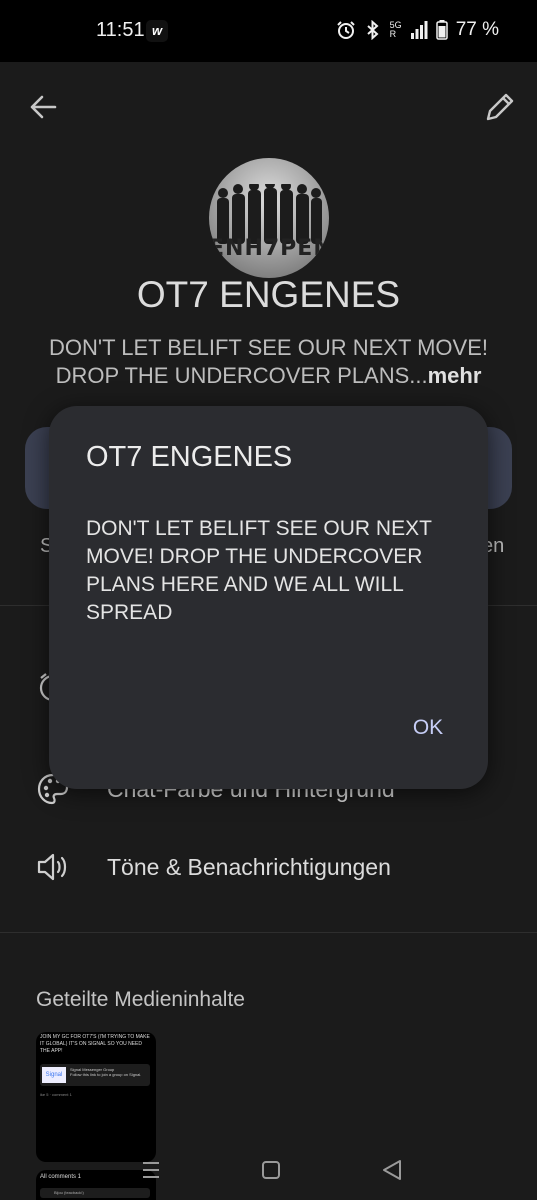 The width and height of the screenshot is (537, 1200). I want to click on shared-media-title: Geteilte Medieninhalte, so click(140, 999).